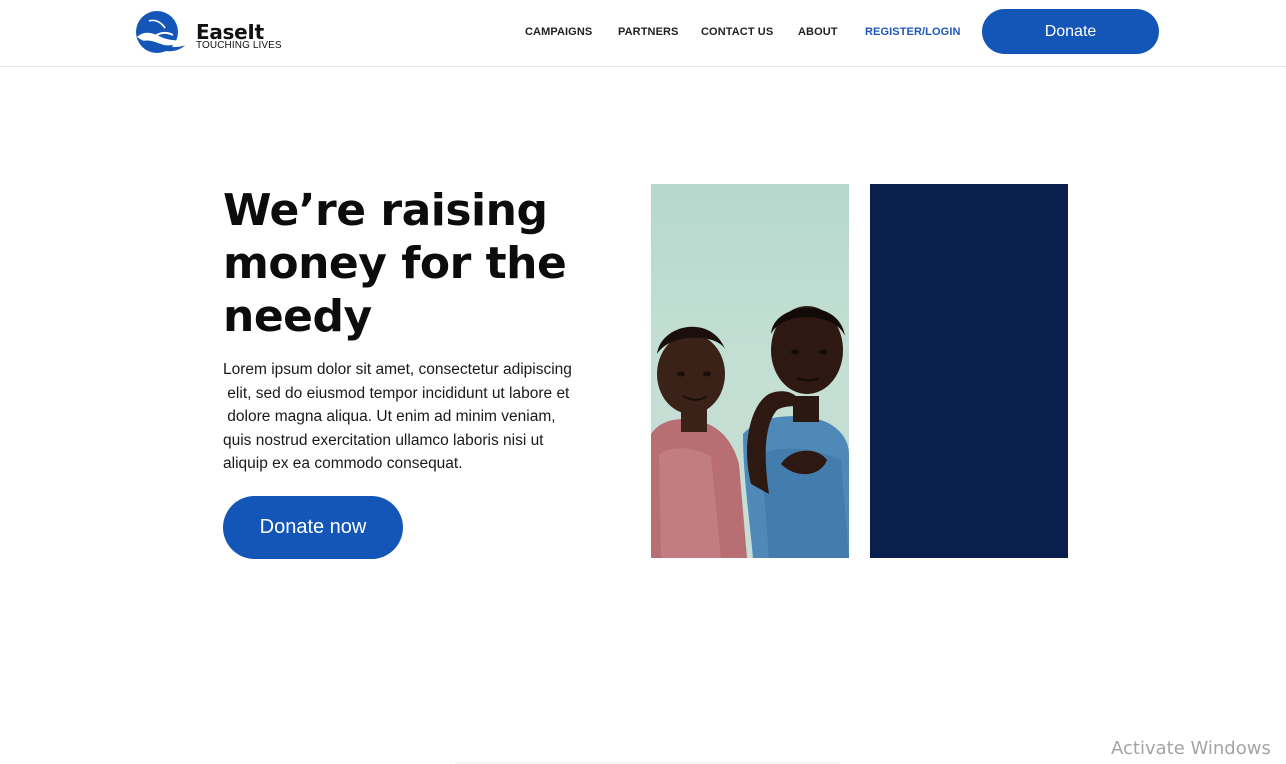 Image resolution: width=1286 pixels, height=764 pixels. I want to click on hero-photo-children, so click(750, 371).